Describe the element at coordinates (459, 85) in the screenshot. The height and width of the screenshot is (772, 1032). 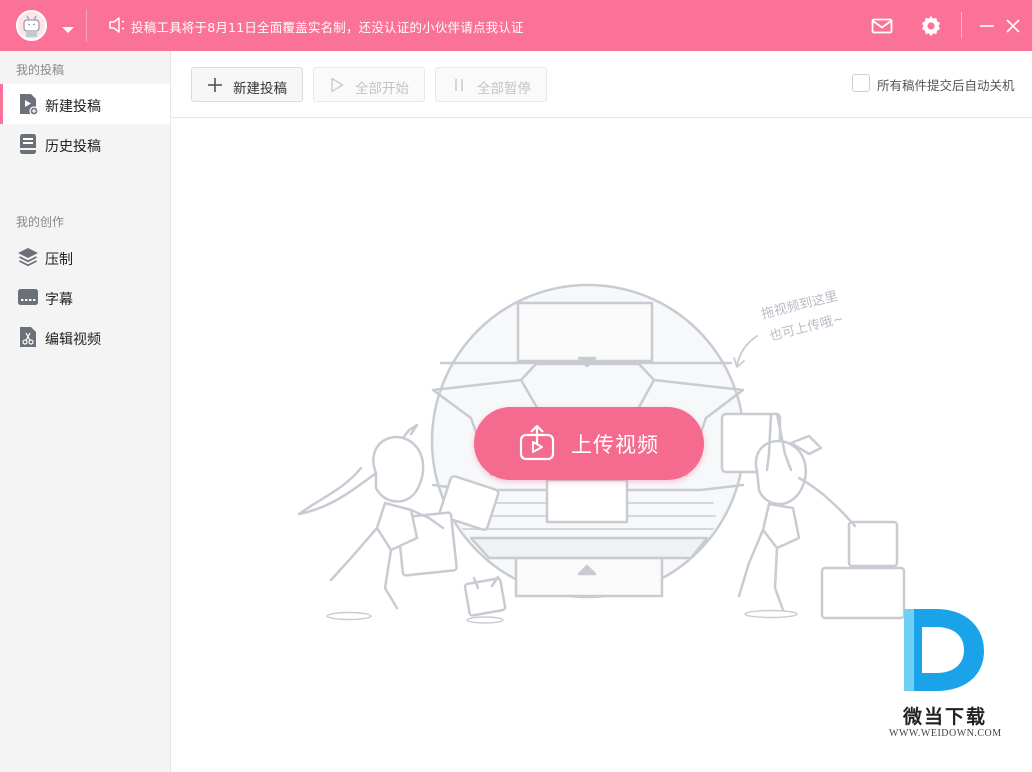
I see `pause-icon` at that location.